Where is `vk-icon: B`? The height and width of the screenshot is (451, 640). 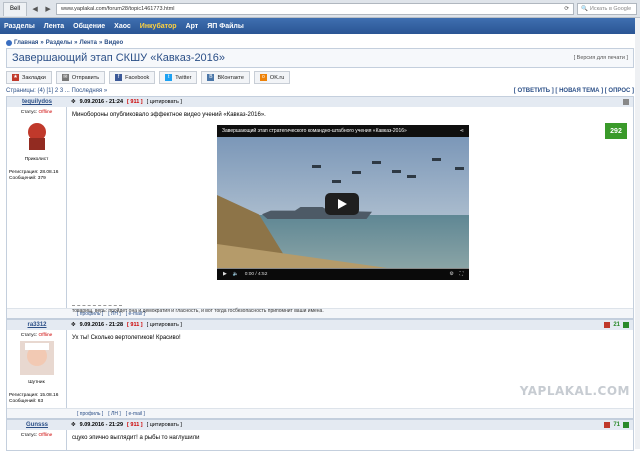
vk-icon: B is located at coordinates (211, 77).